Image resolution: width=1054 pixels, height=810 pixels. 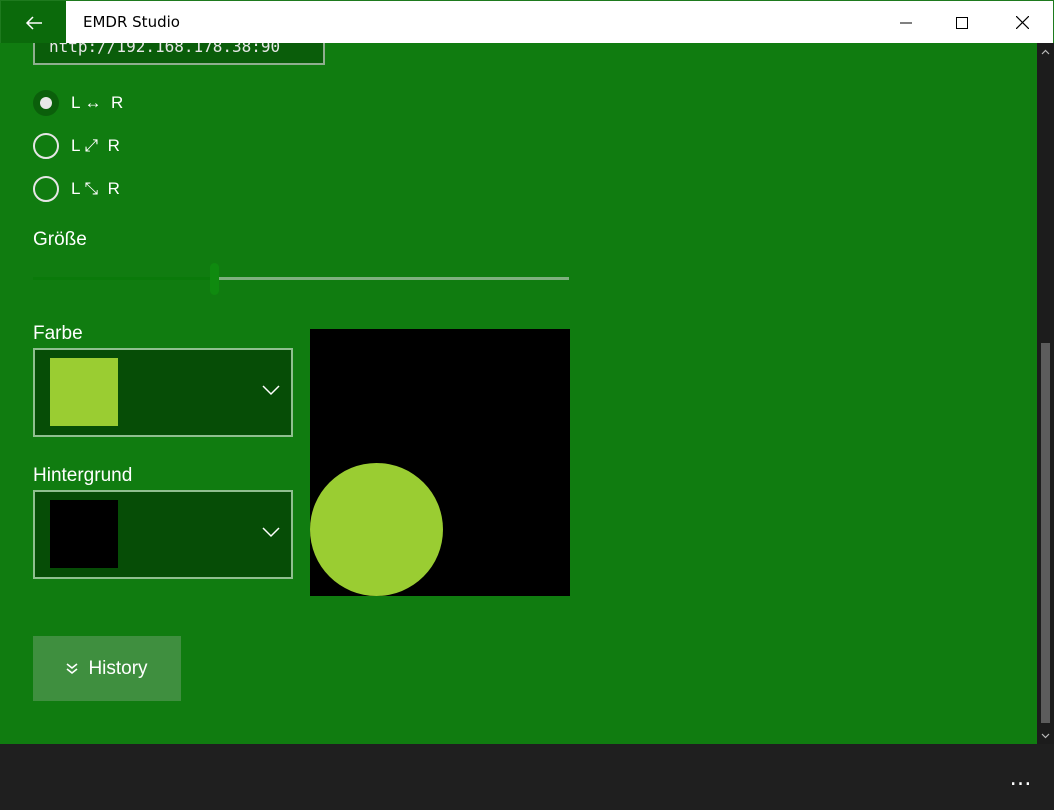 I want to click on scroll-up-button, so click(x=1045, y=51).